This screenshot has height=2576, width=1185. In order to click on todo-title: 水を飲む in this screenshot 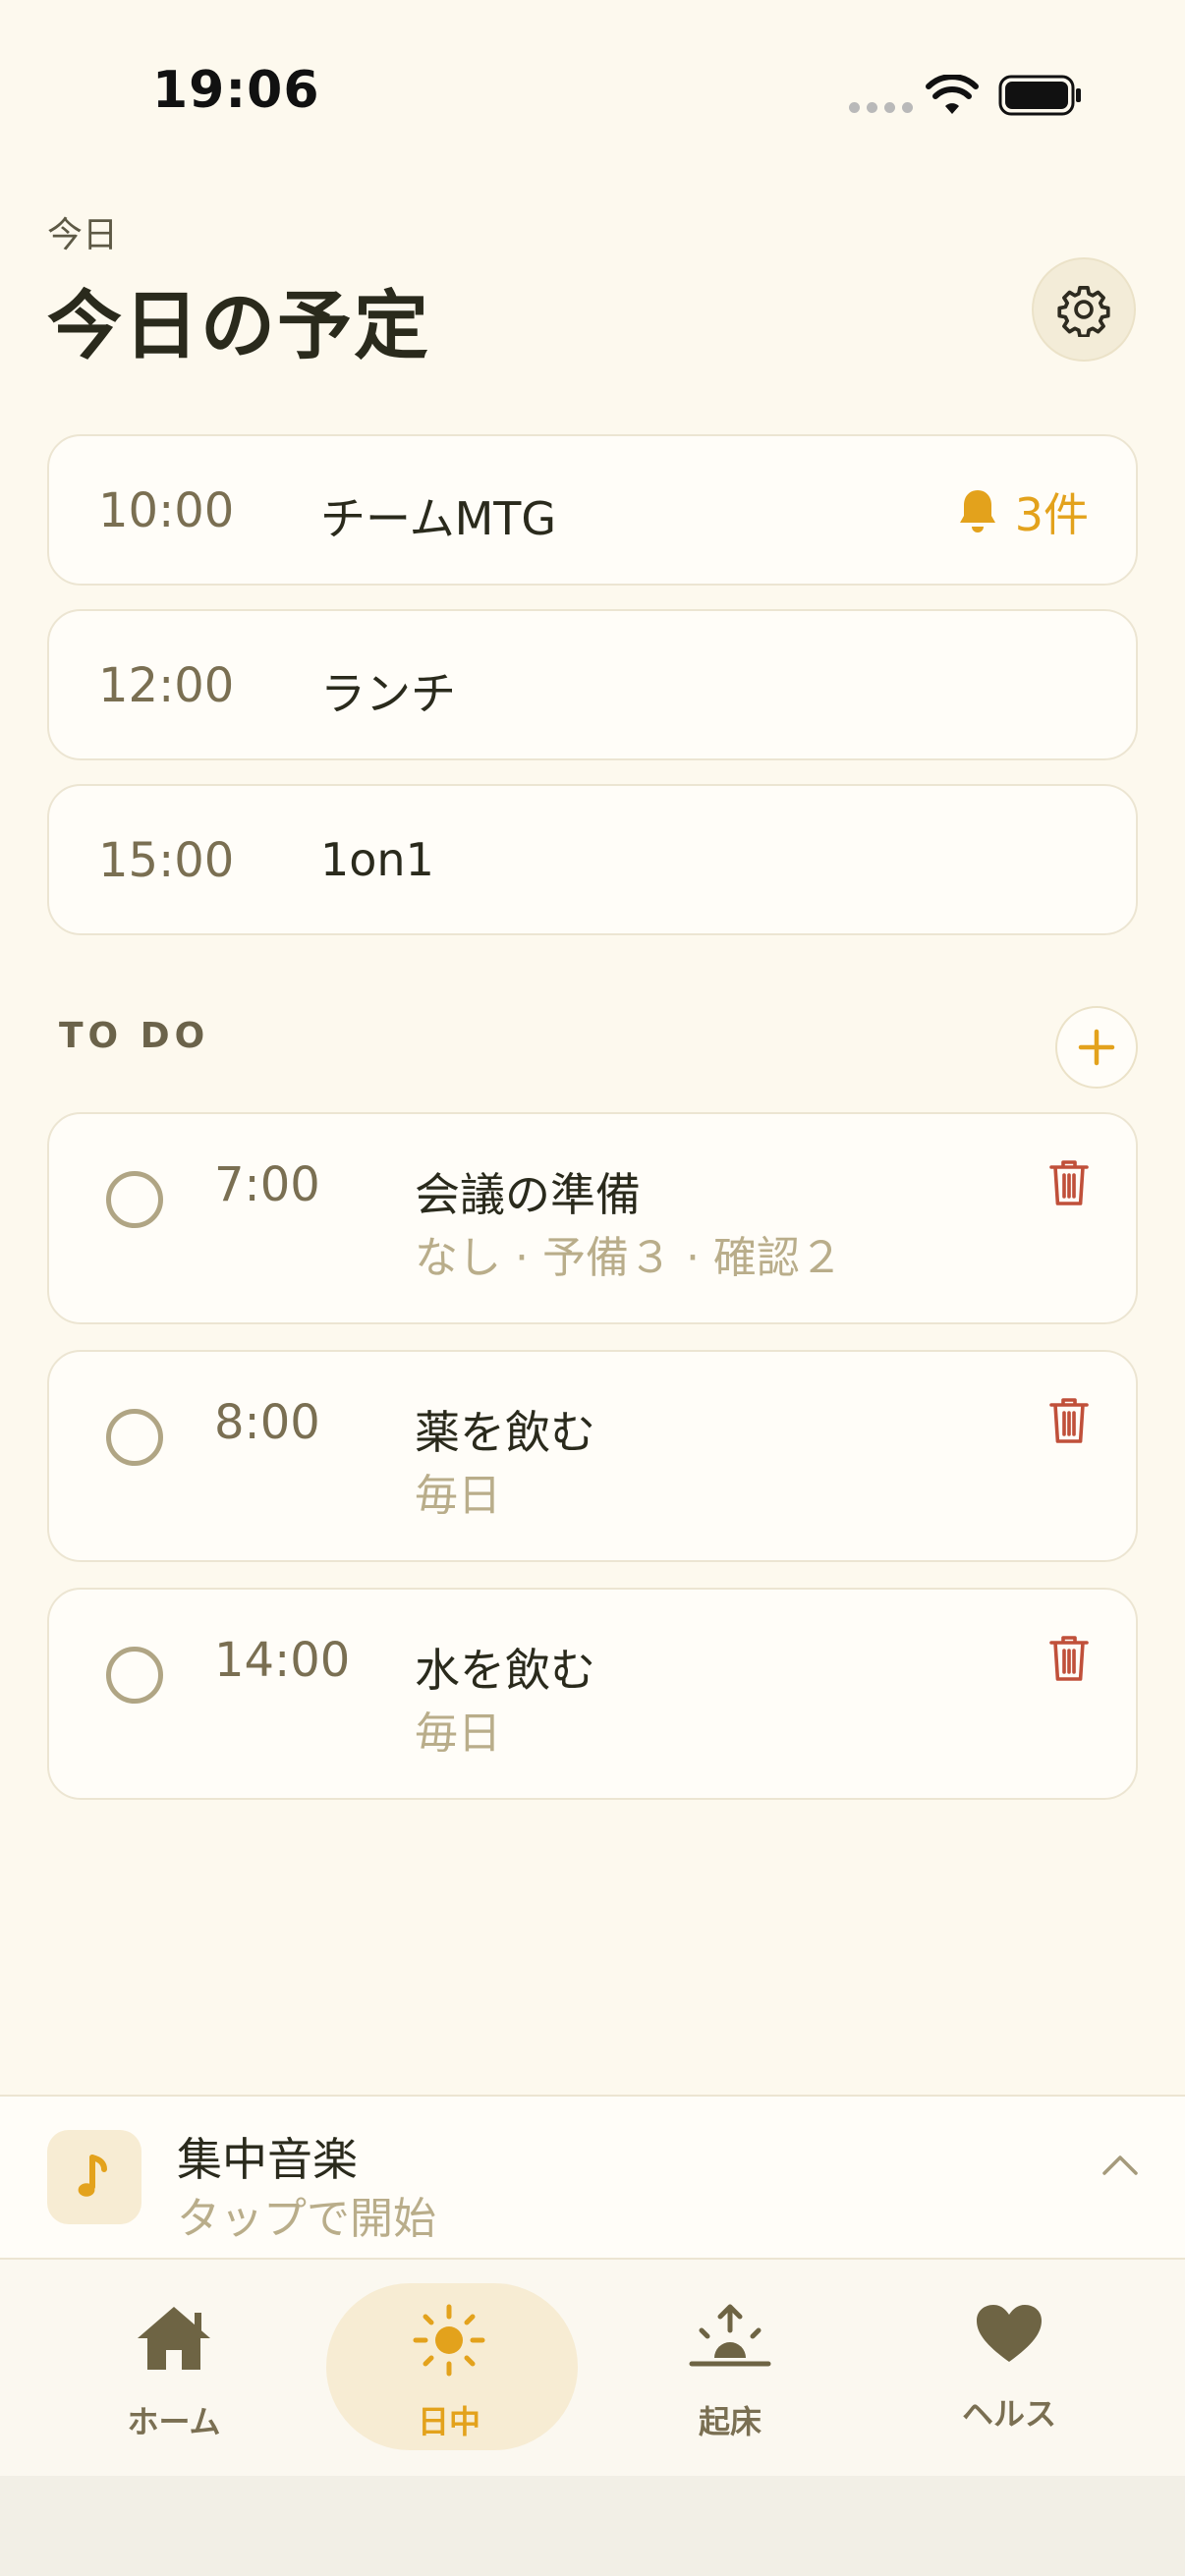, I will do `click(505, 1670)`.